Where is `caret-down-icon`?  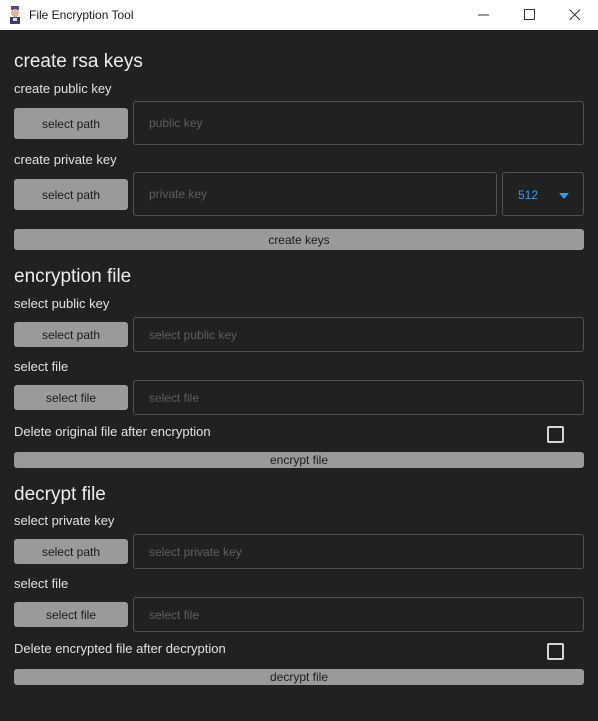 caret-down-icon is located at coordinates (564, 196).